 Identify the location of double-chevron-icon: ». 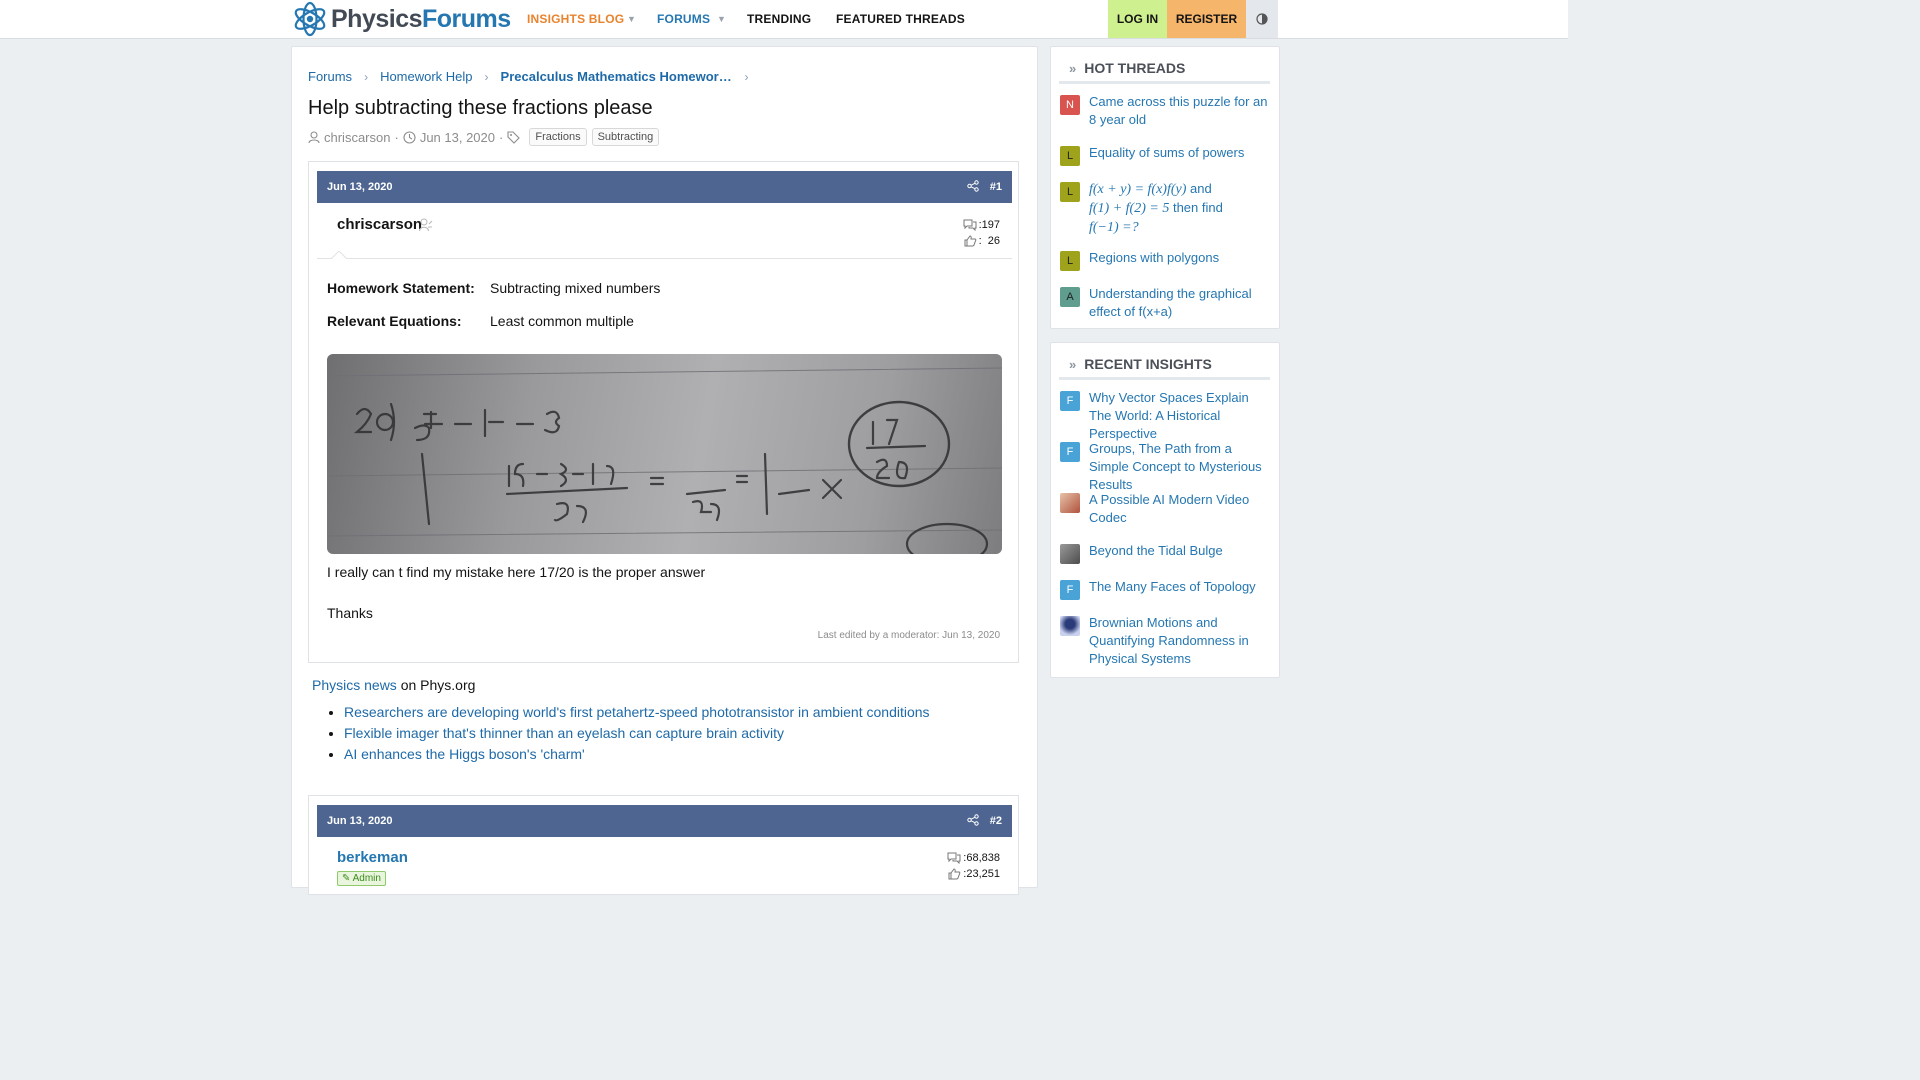
(1073, 364).